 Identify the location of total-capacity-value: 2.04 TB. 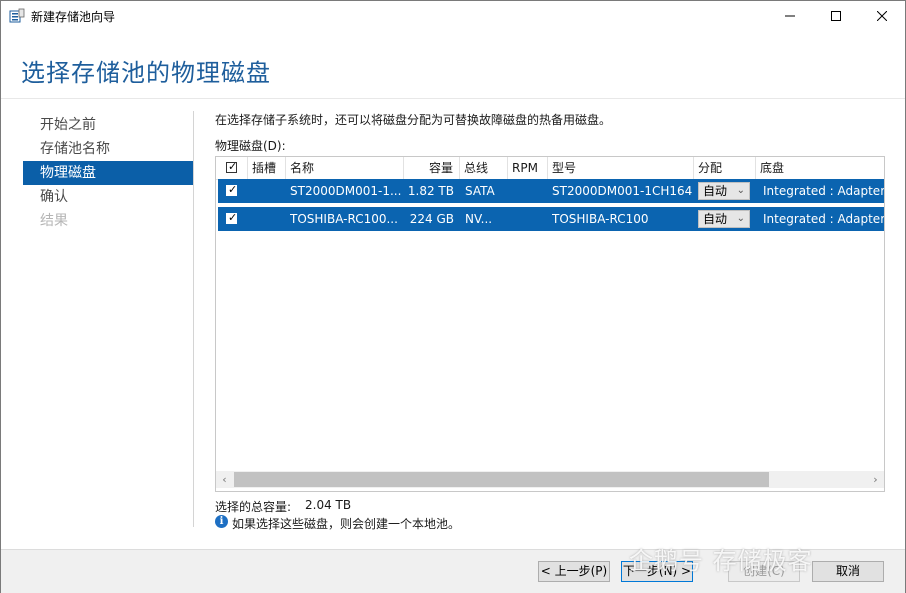
(328, 505).